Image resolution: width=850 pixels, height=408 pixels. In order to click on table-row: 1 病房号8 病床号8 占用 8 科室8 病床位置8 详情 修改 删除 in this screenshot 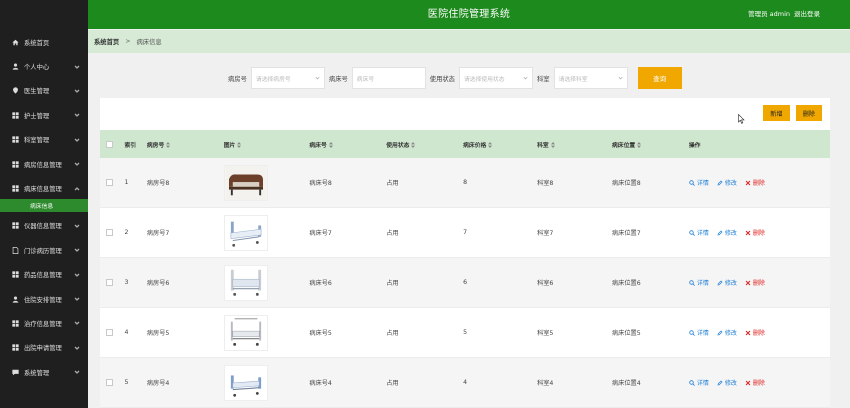, I will do `click(465, 183)`.